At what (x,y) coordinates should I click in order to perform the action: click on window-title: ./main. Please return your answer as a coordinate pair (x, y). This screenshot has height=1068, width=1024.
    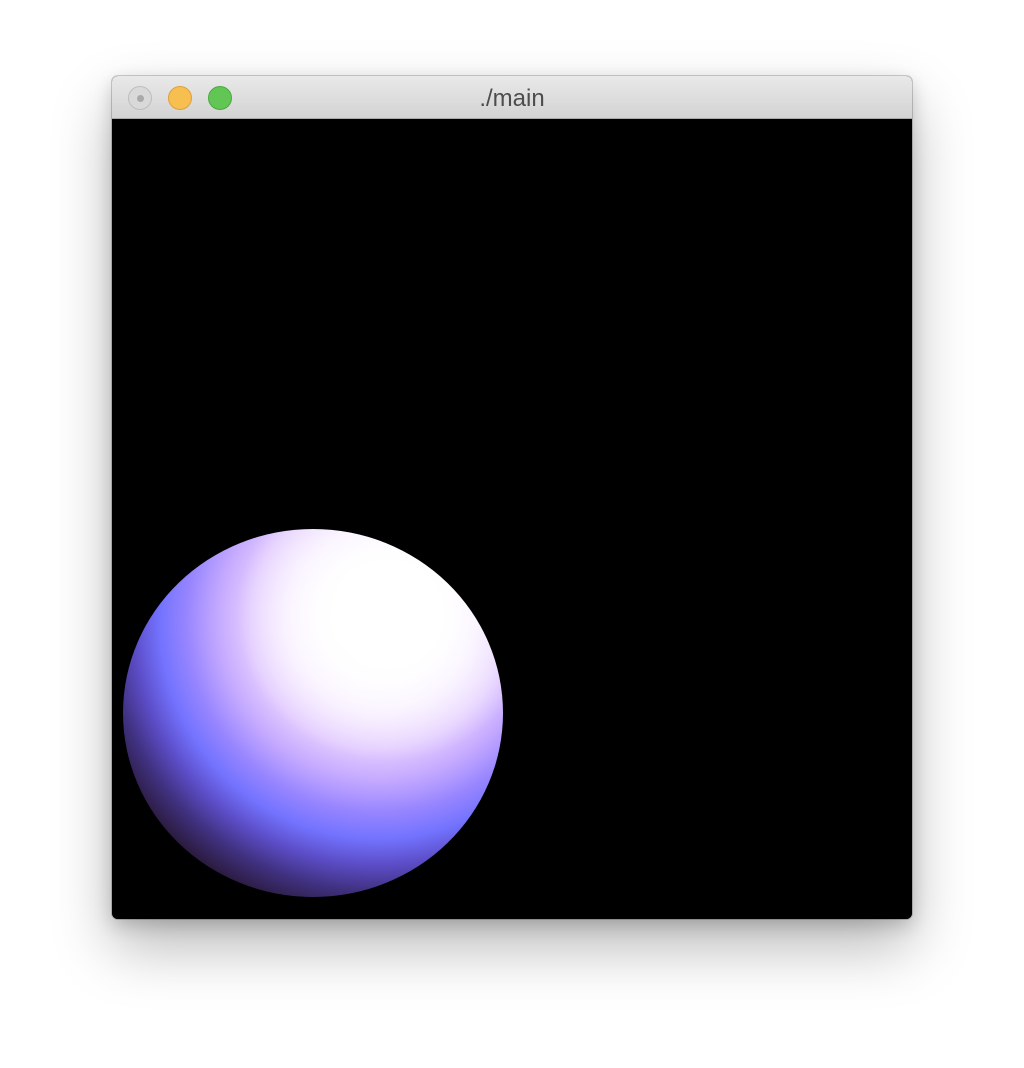
    Looking at the image, I should click on (512, 98).